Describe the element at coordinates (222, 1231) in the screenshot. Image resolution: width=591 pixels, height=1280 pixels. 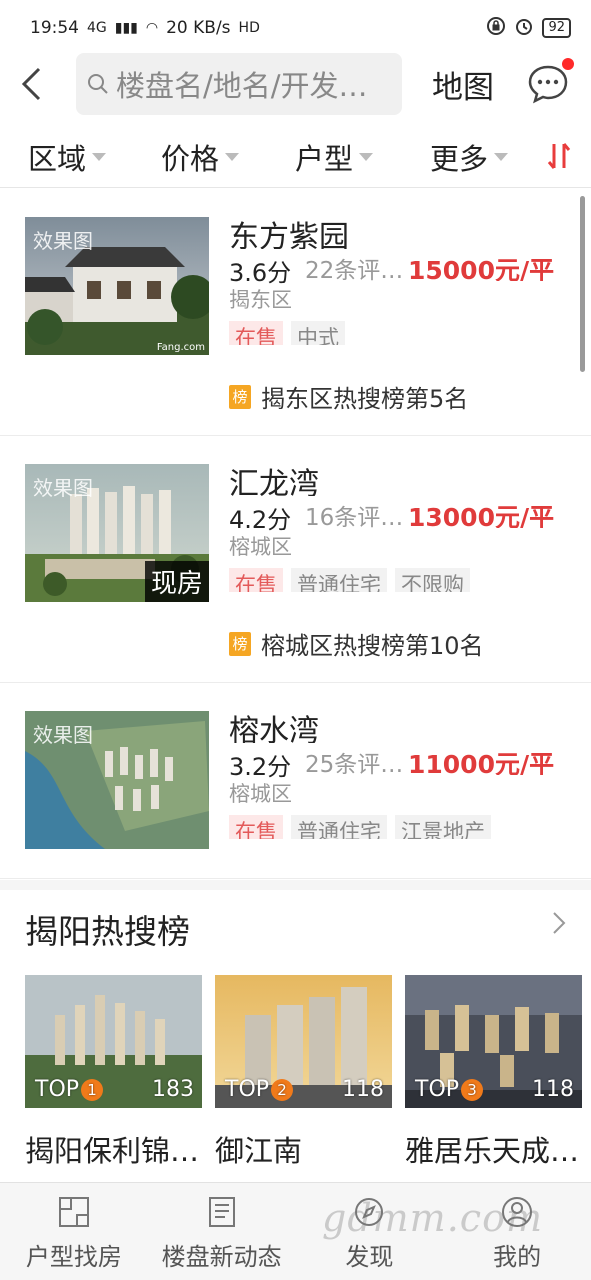
I see `nav-news: 楼盘新动态` at that location.